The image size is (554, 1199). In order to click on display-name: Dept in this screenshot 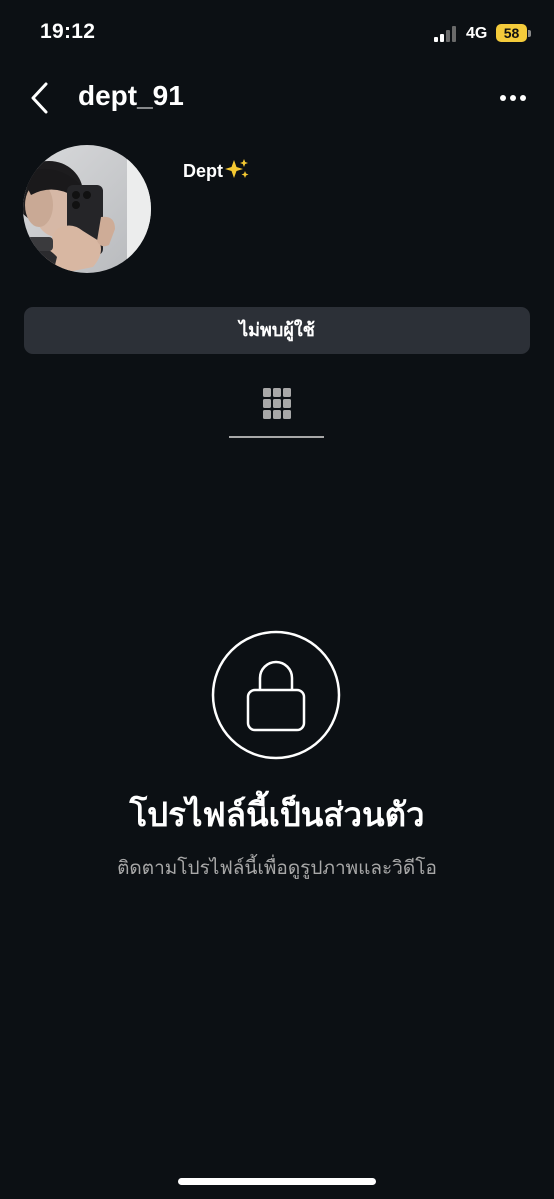, I will do `click(216, 170)`.